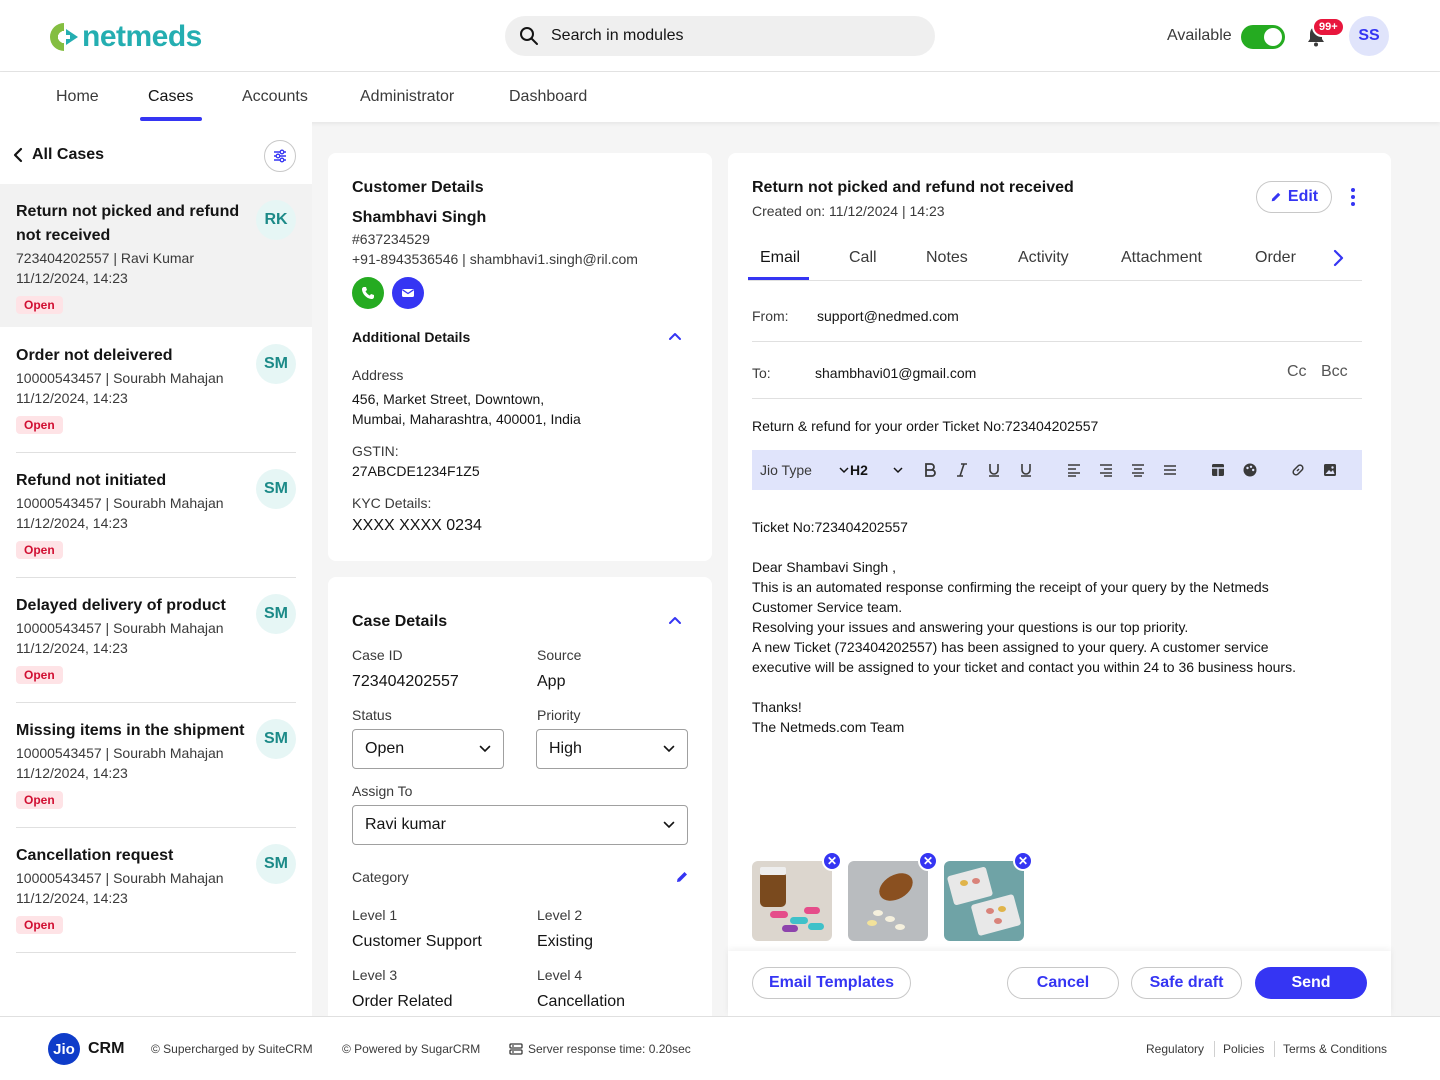 This screenshot has width=1440, height=1080. I want to click on cc-button: Cc, so click(1297, 372).